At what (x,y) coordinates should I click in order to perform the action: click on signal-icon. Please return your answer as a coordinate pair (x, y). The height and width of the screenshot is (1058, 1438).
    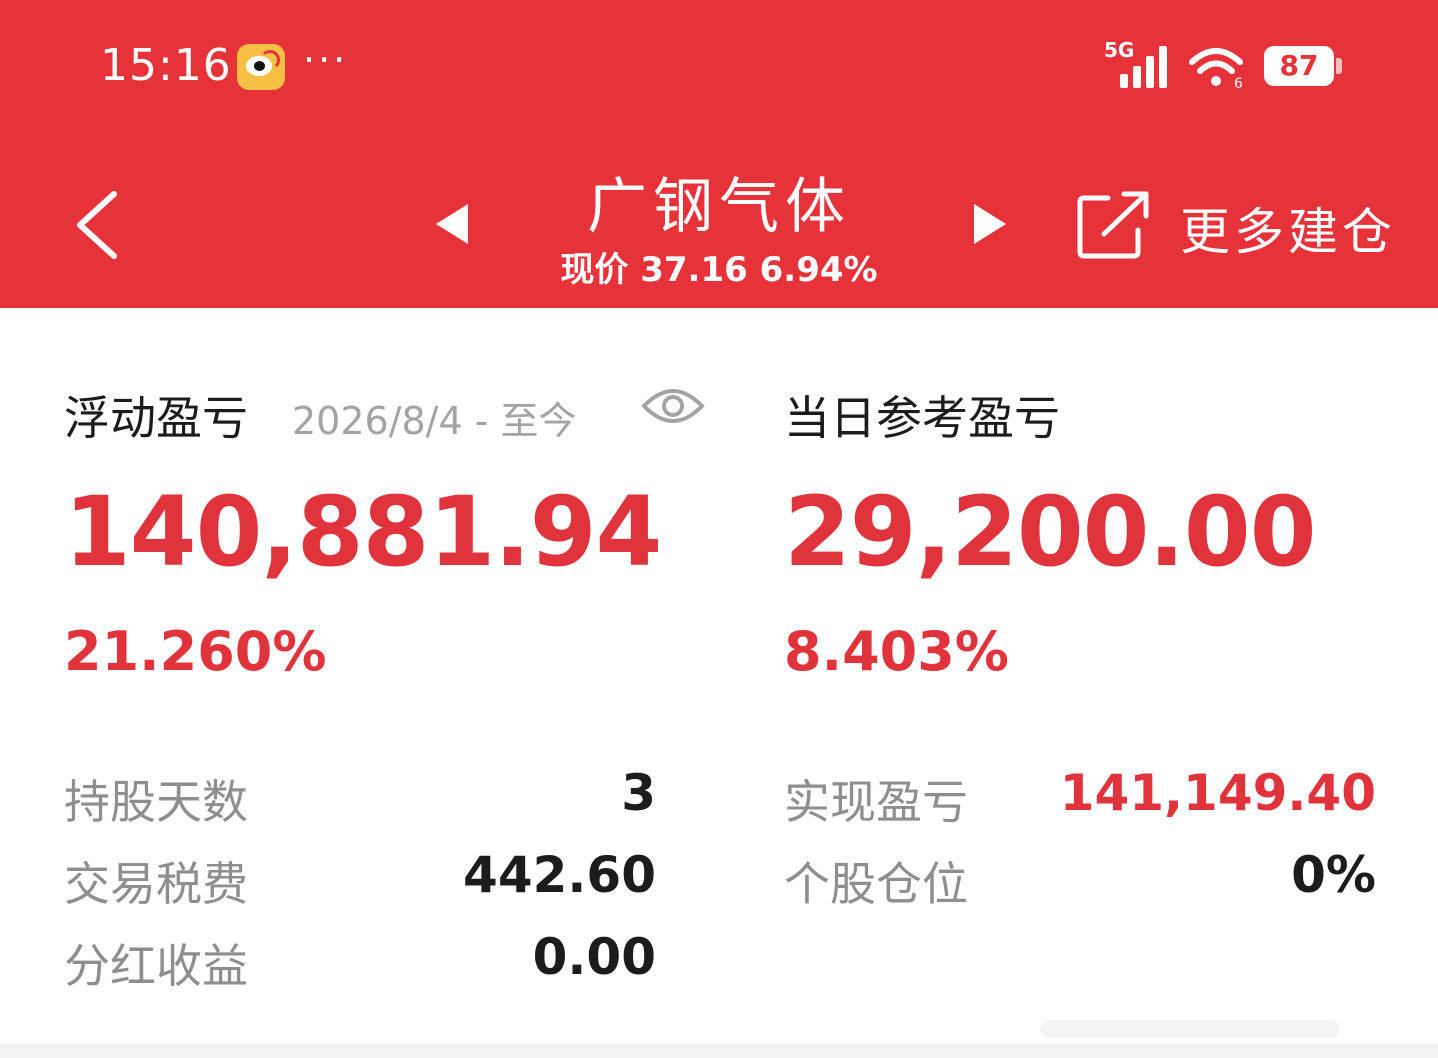
    Looking at the image, I should click on (1150, 66).